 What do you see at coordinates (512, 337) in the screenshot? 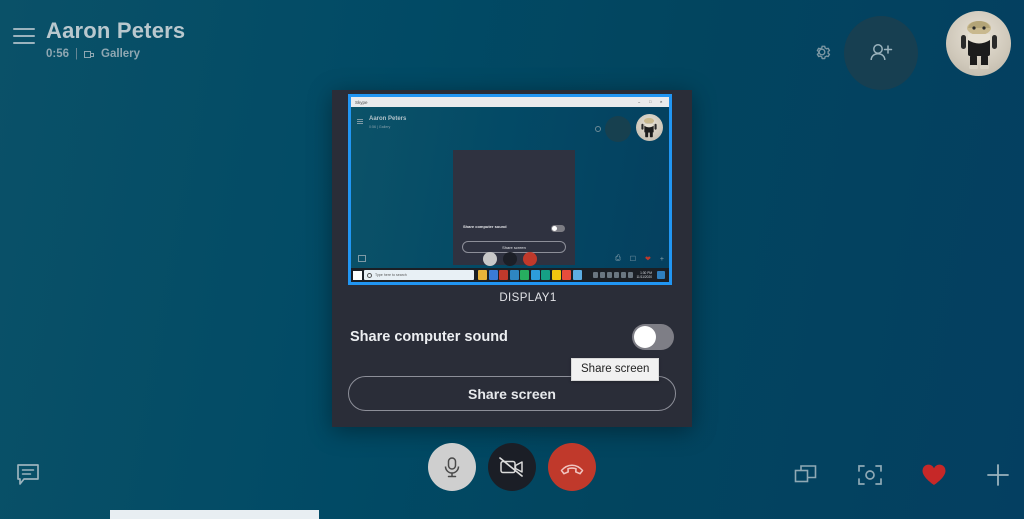
I see `share-computer-sound-row: Share computer sound` at bounding box center [512, 337].